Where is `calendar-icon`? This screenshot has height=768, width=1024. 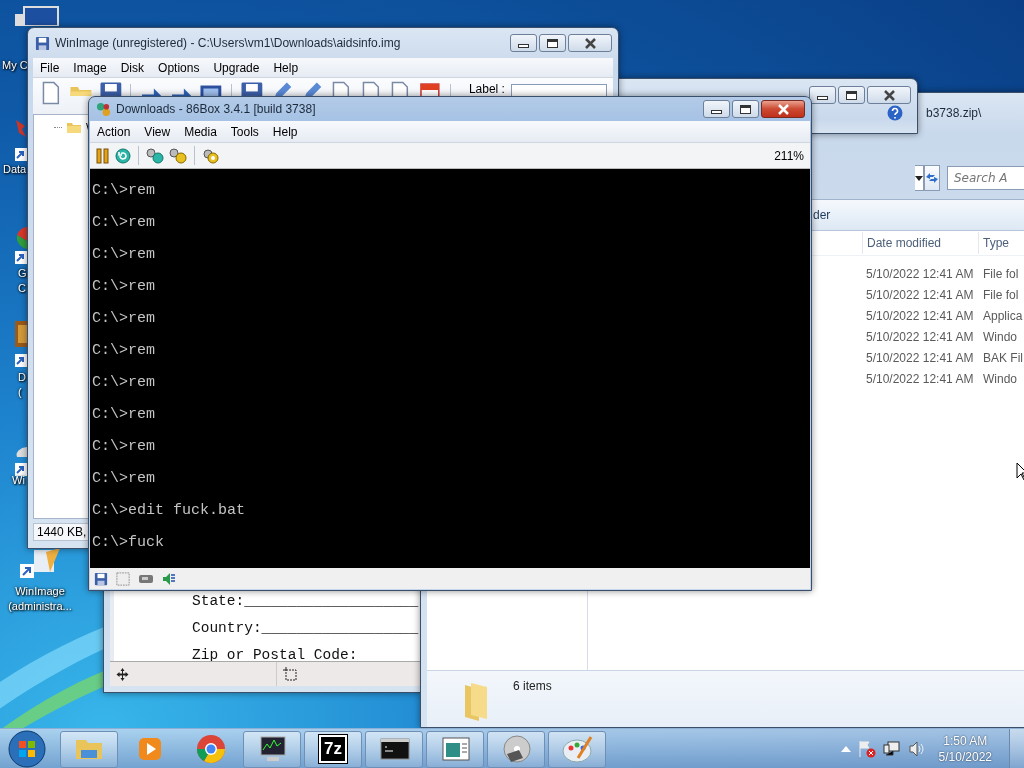
calendar-icon is located at coordinates (430, 88).